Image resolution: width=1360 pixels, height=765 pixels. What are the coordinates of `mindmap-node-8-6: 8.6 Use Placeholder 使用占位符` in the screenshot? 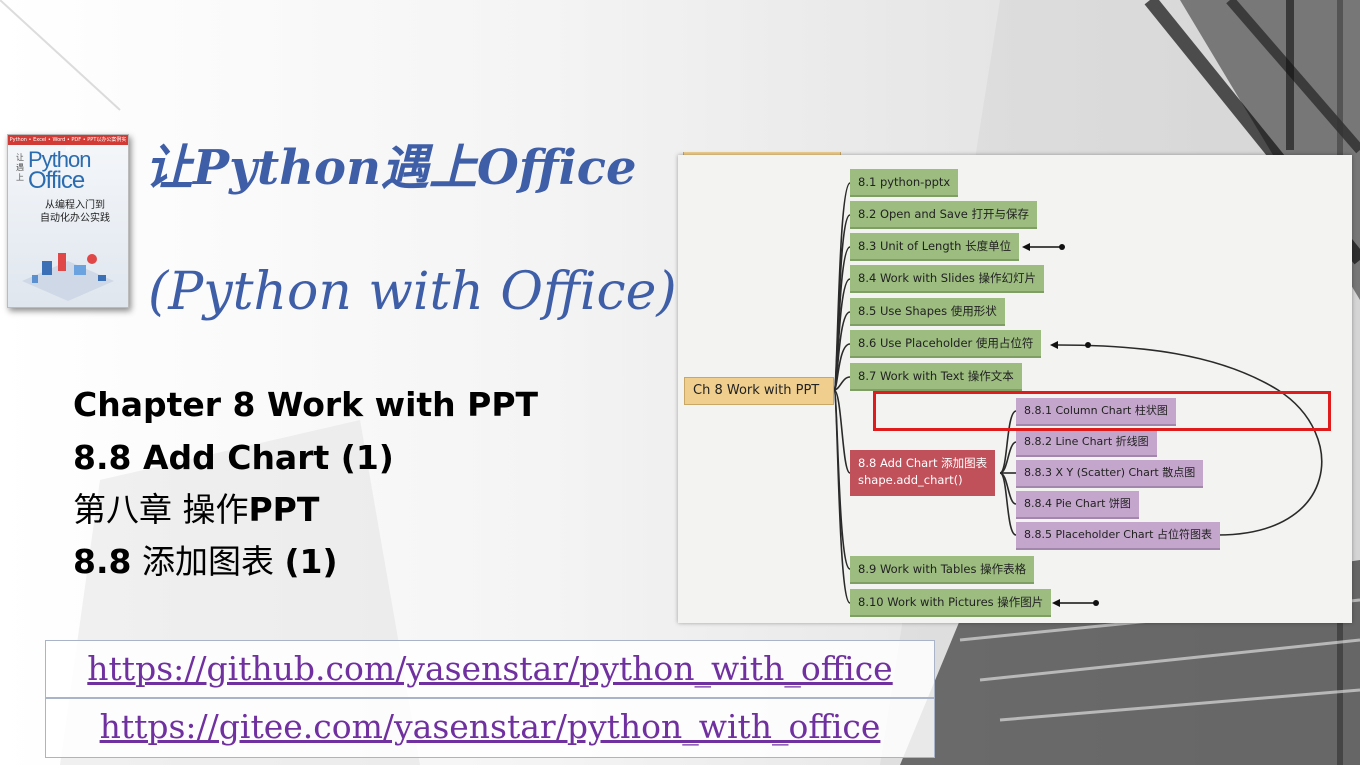 It's located at (946, 344).